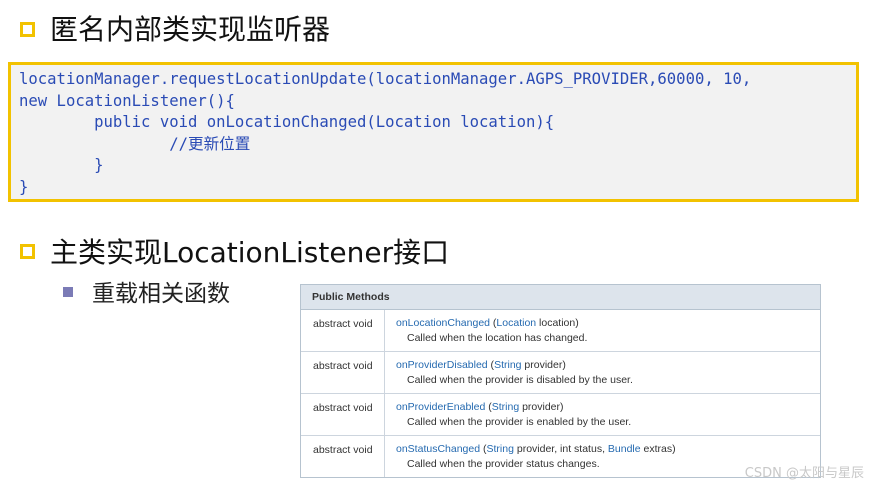 This screenshot has width=870, height=486. I want to click on sub-bullet-icon, so click(68, 292).